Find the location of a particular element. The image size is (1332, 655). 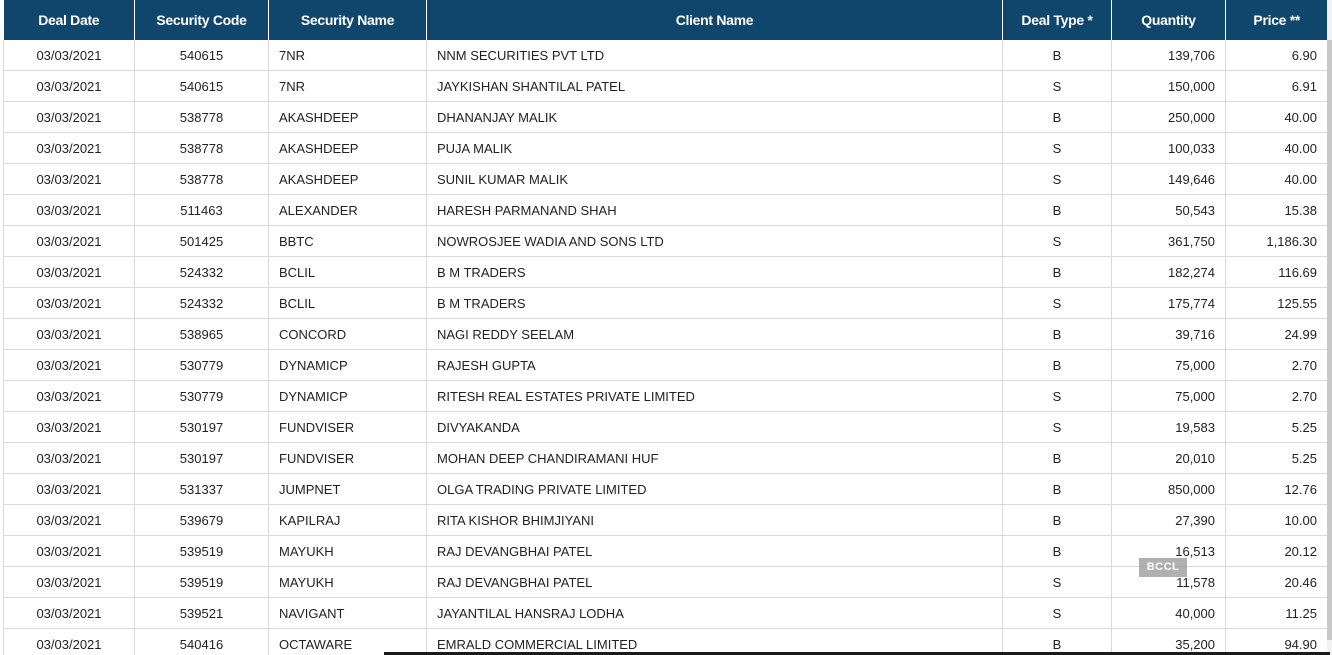

col-header-security-name: Security Name is located at coordinates (347, 20).